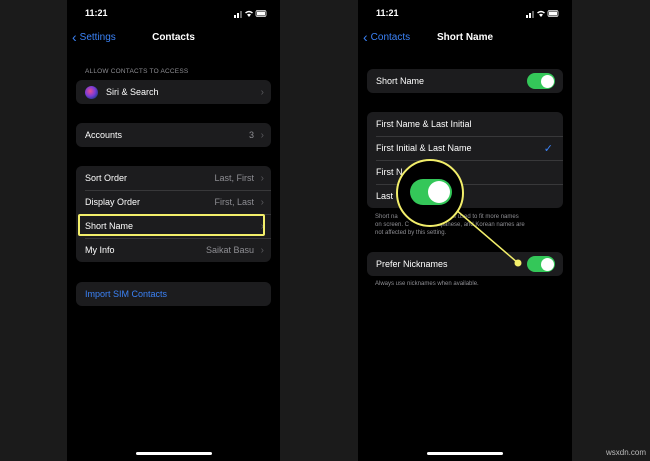  I want to click on toggle-knob, so click(439, 192).